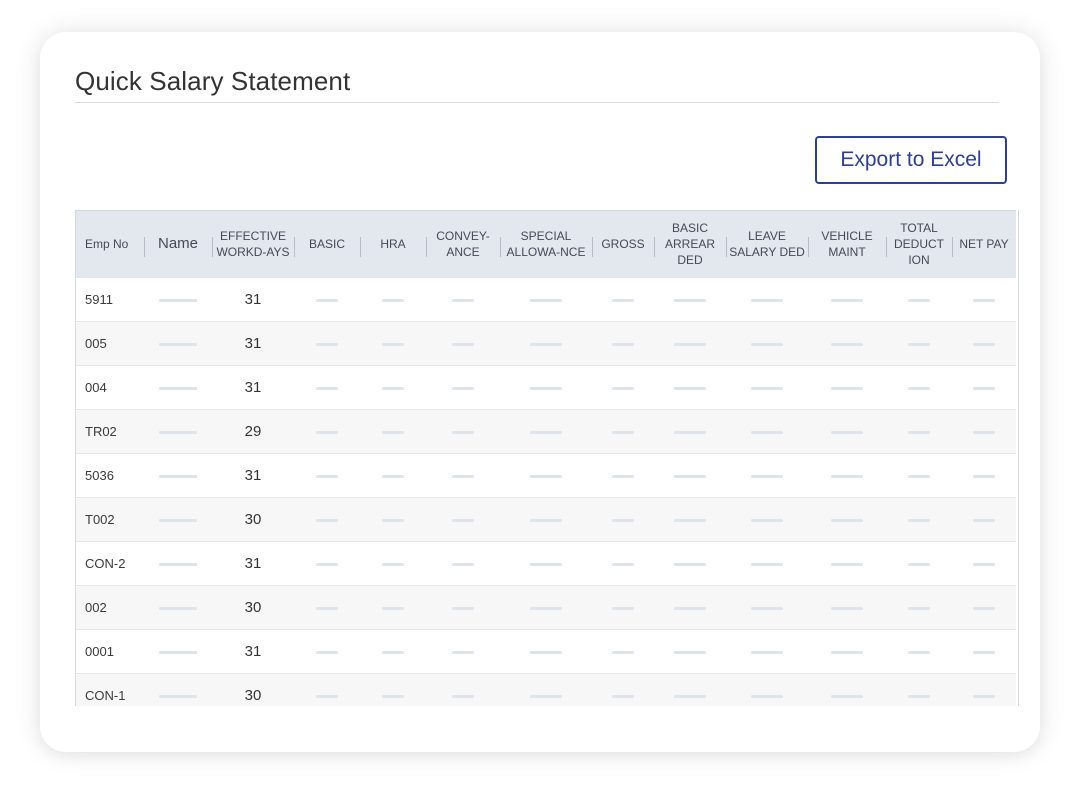 The image size is (1080, 804). I want to click on column-header-leave-salary-ded: LEAVE SALARY DED, so click(767, 244).